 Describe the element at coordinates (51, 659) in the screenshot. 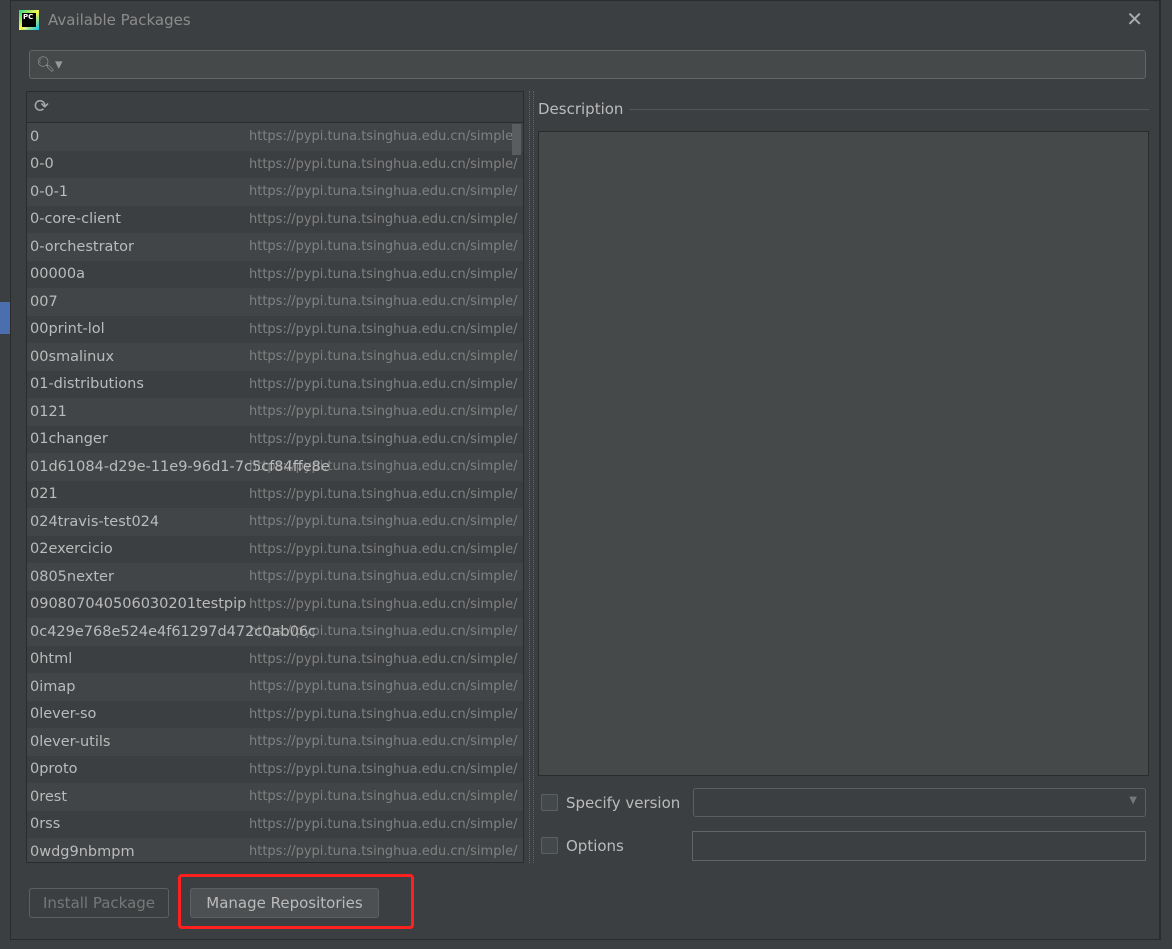

I see `package-name: 0html` at that location.